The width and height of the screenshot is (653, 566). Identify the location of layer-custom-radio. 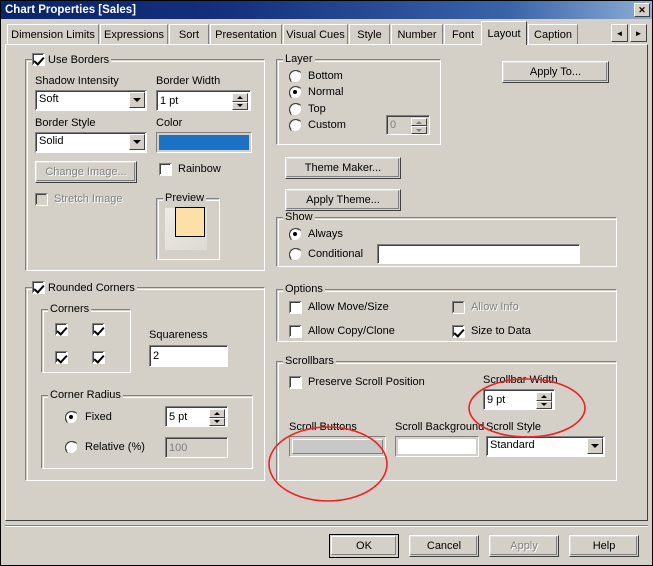
(296, 126).